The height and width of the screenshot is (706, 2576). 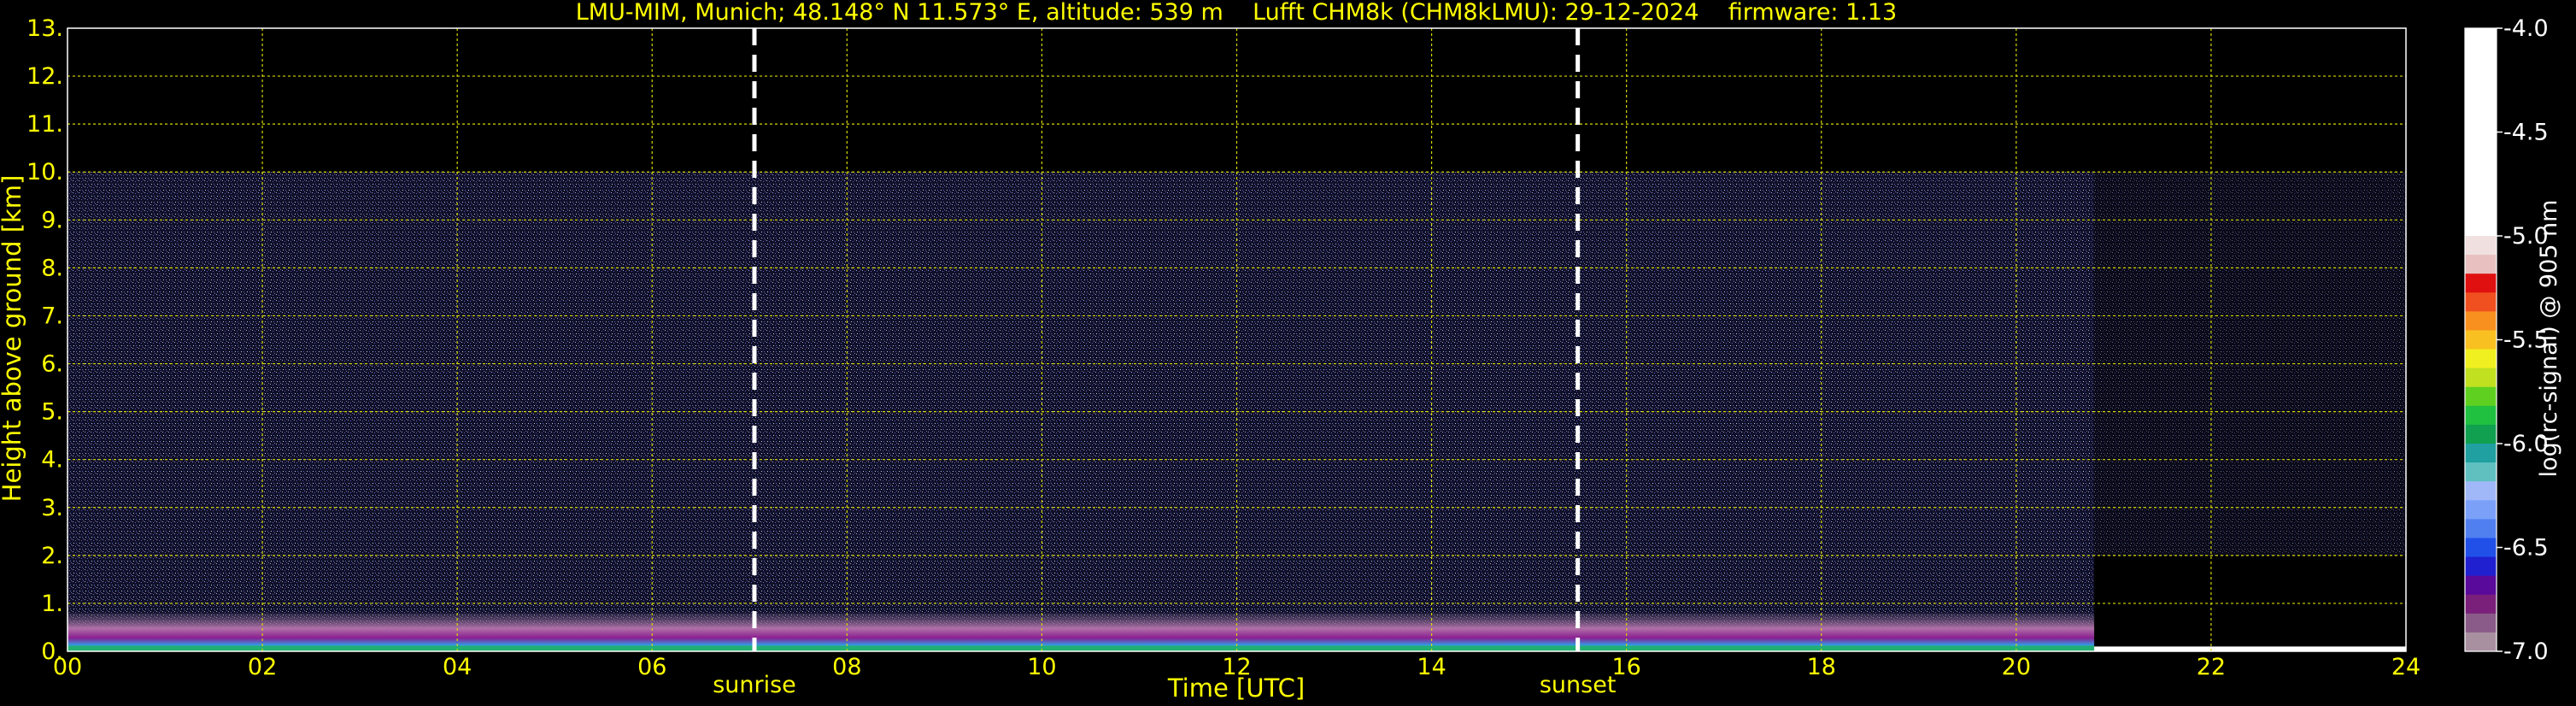 I want to click on x-tick-label: 14, so click(x=1431, y=667).